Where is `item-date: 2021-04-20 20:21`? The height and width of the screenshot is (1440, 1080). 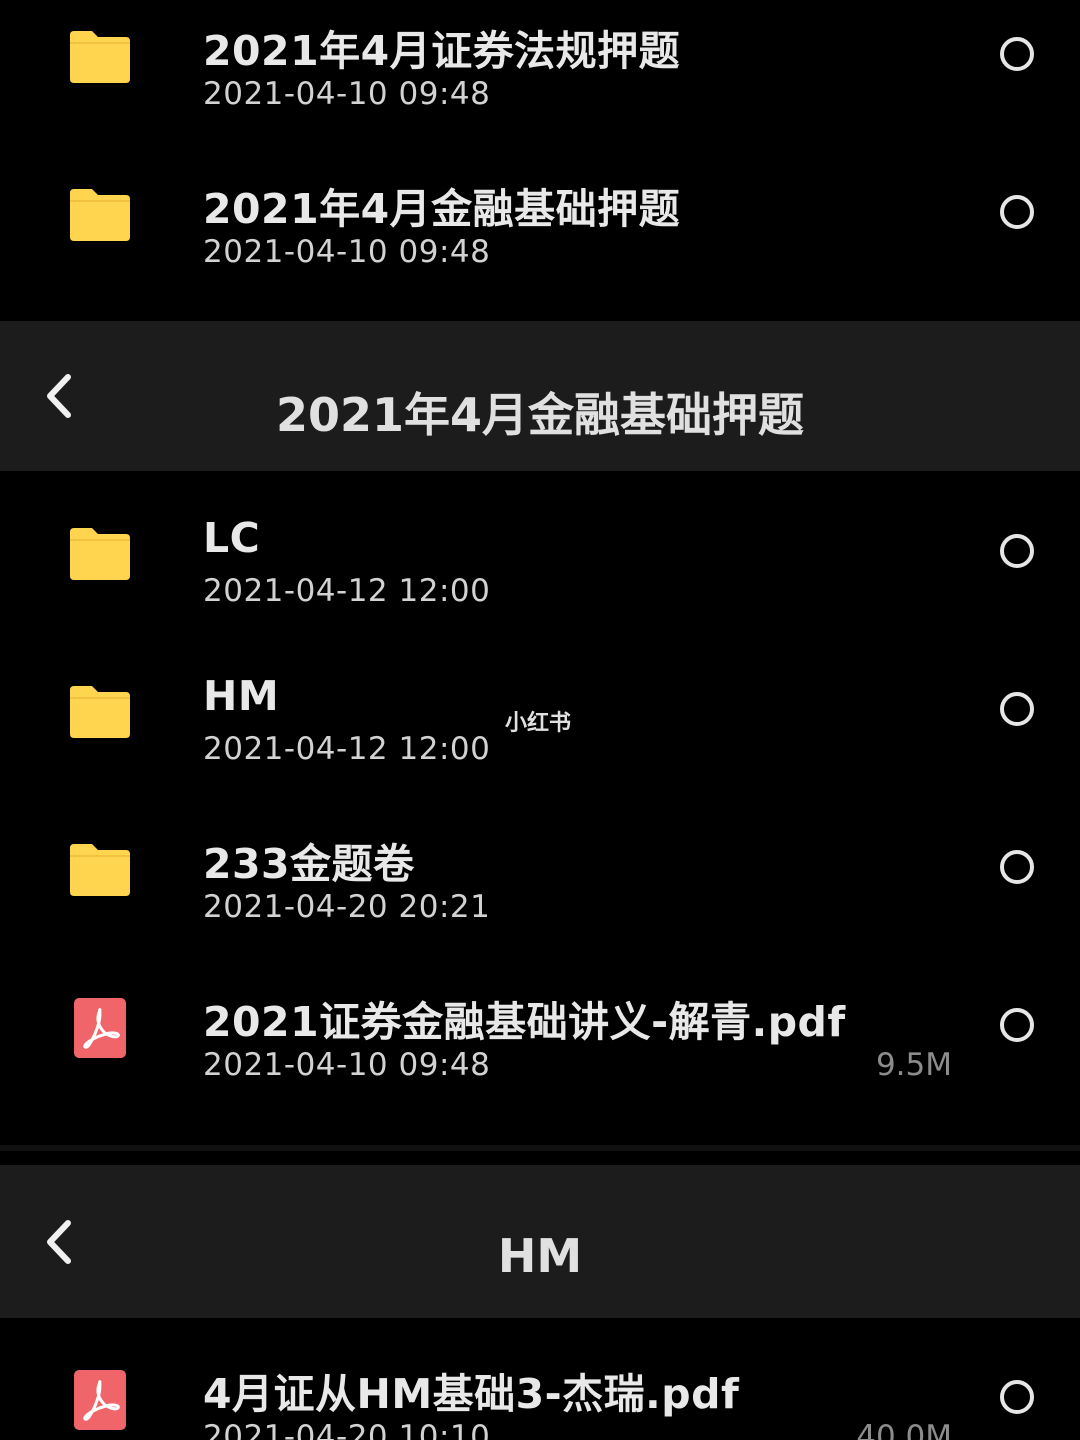 item-date: 2021-04-20 20:21 is located at coordinates (347, 907).